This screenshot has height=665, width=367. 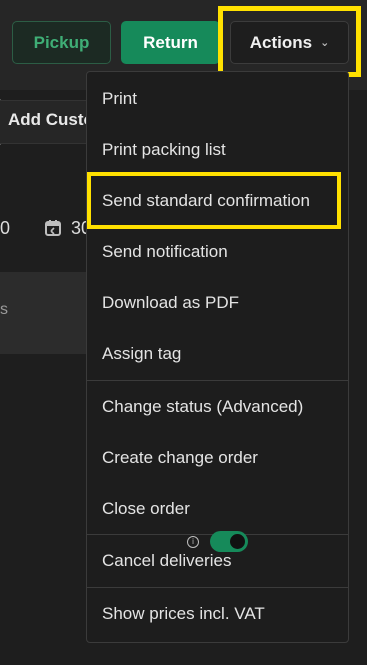 What do you see at coordinates (217, 354) in the screenshot?
I see `menu-item-assign-tag: Assign tag` at bounding box center [217, 354].